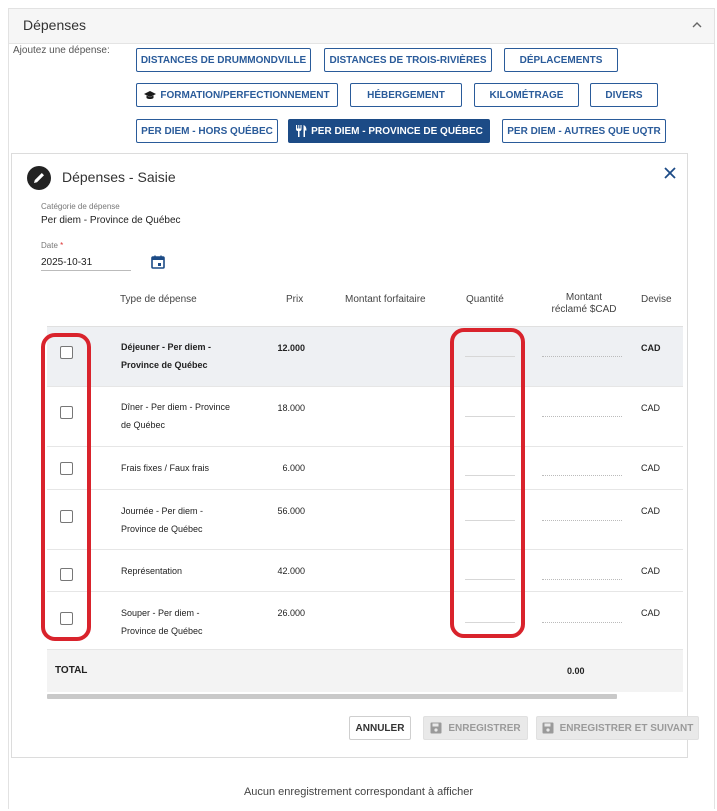  I want to click on category-button-label: DÉPLACEMENTS, so click(561, 60).